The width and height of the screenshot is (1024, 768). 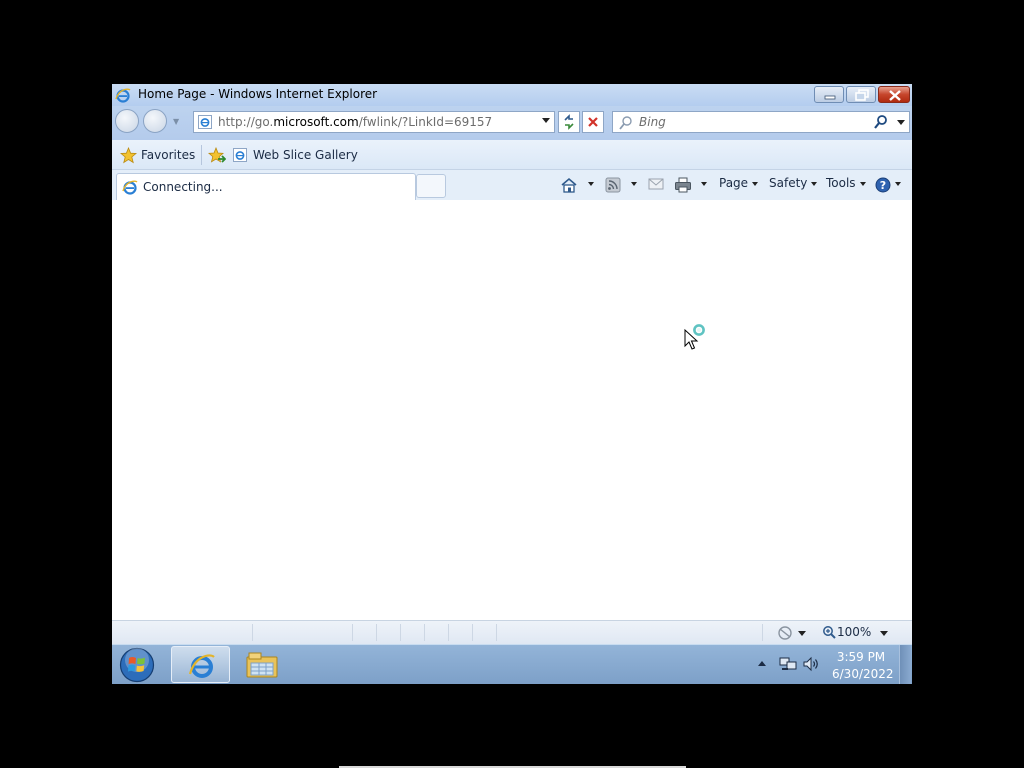 What do you see at coordinates (512, 185) in the screenshot?
I see `tab-and-command-bar: Connecting... Page Safety Tools ?` at bounding box center [512, 185].